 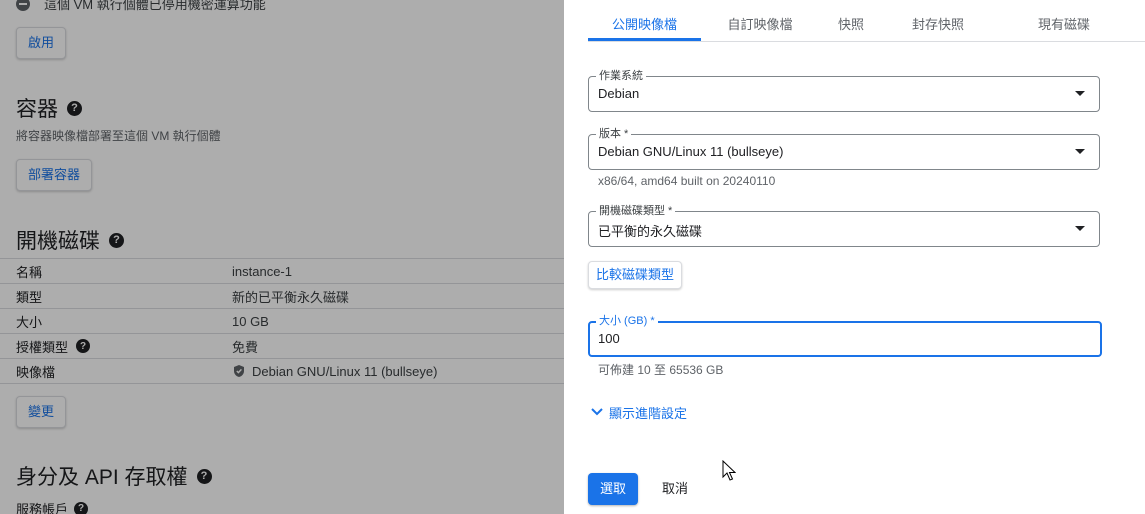 What do you see at coordinates (614, 134) in the screenshot?
I see `version-label: 版本 *` at bounding box center [614, 134].